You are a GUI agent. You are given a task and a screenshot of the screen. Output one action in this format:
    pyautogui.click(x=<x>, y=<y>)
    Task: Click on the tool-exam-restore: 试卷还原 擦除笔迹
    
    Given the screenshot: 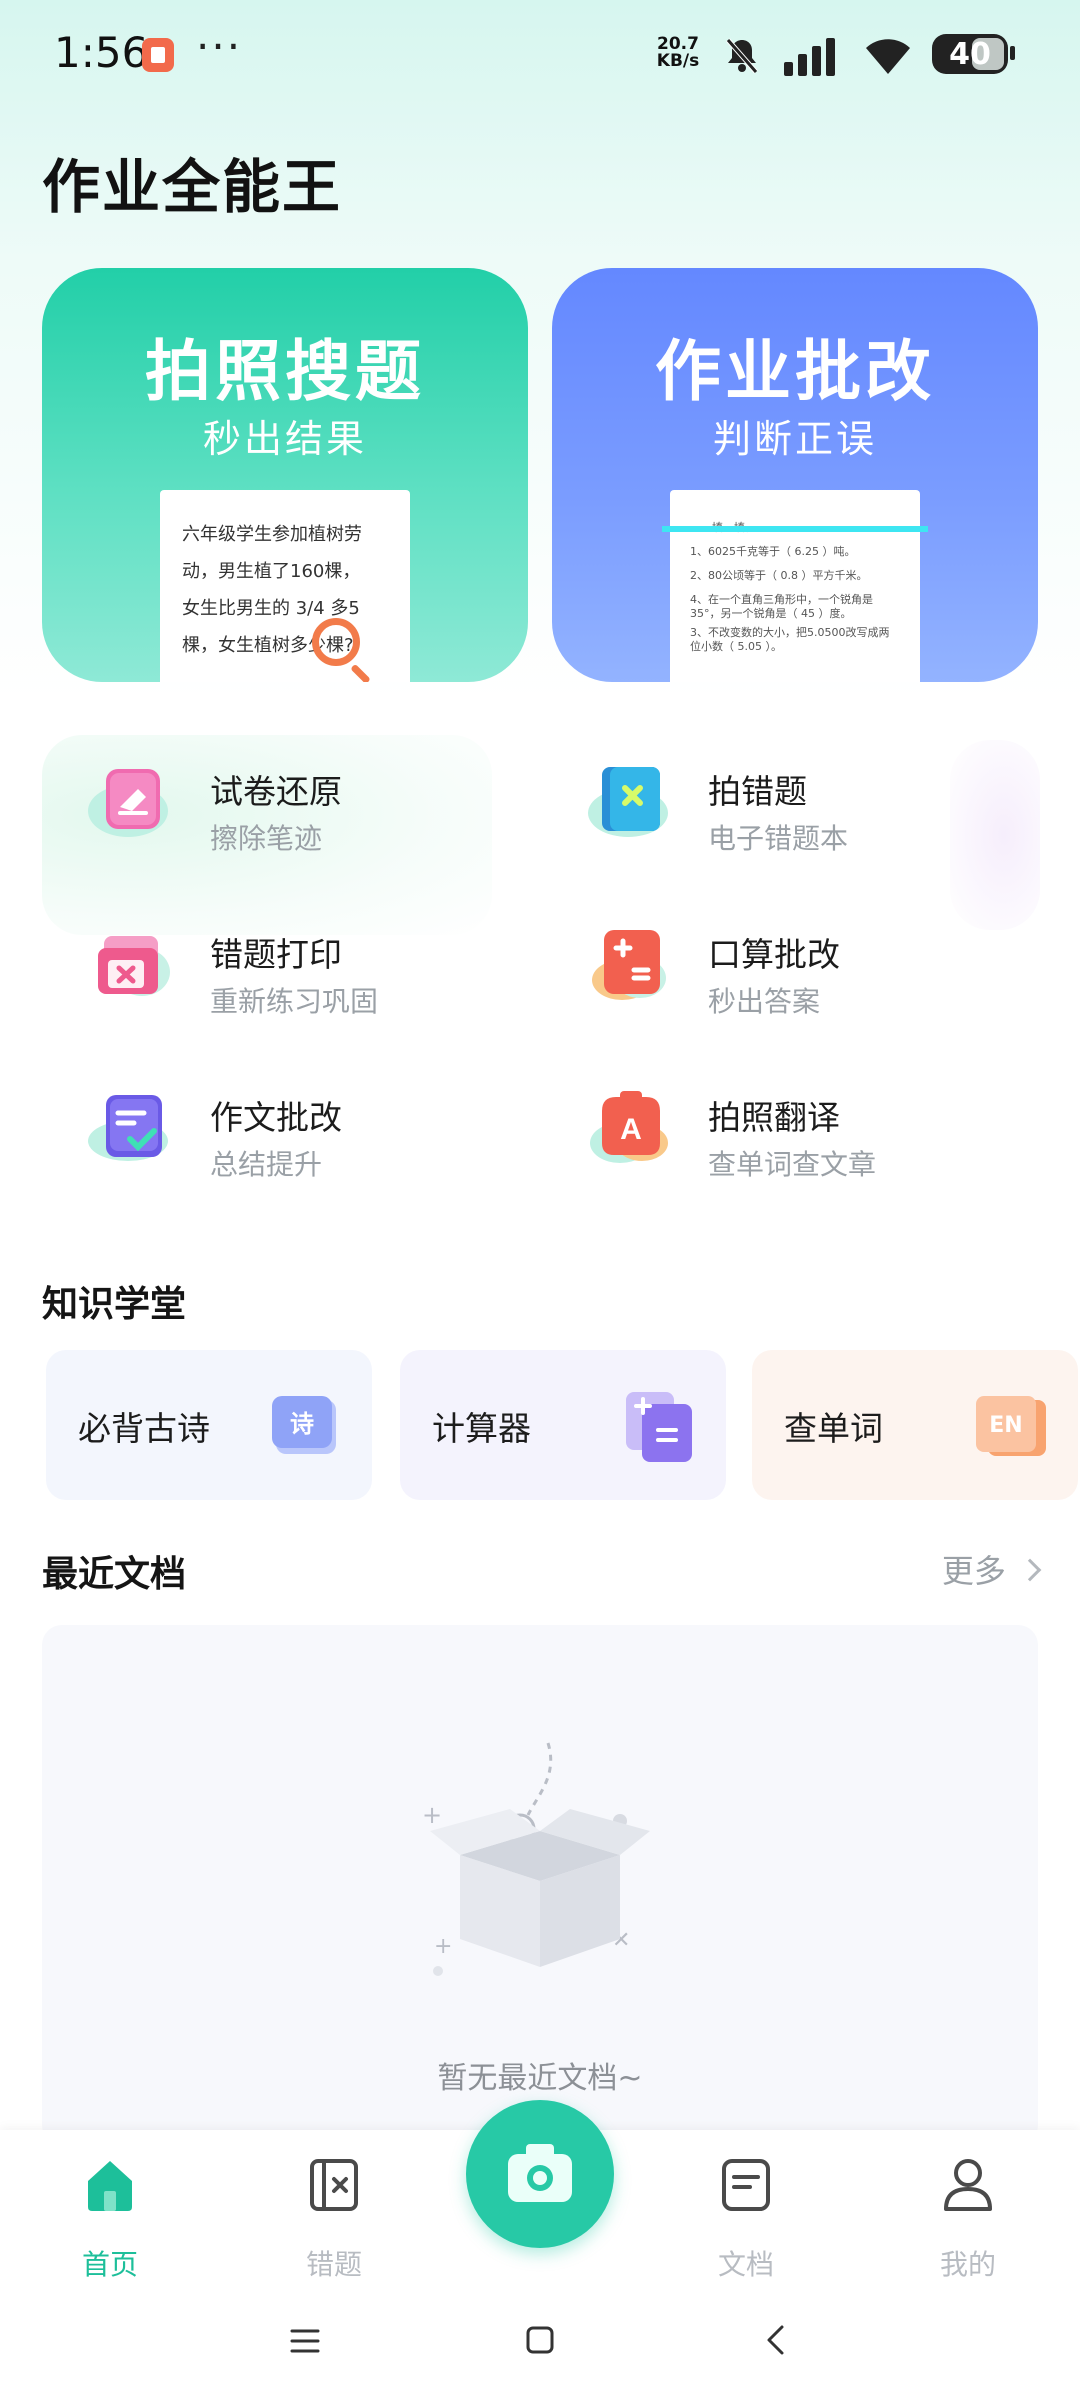 What is the action you would take?
    pyautogui.click(x=277, y=800)
    